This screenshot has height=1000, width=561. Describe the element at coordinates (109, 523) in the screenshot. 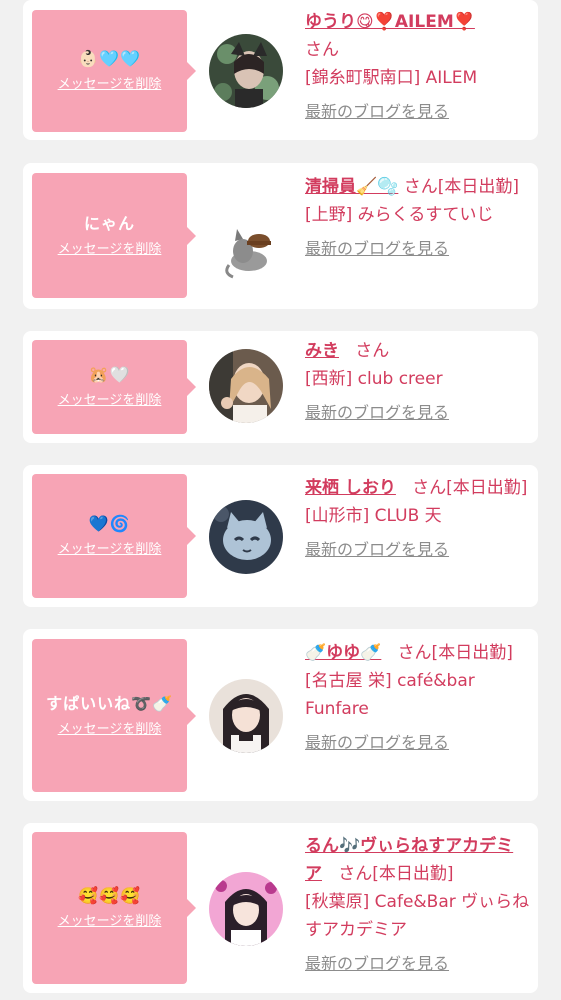

I see `message-text: 💙🌀` at that location.